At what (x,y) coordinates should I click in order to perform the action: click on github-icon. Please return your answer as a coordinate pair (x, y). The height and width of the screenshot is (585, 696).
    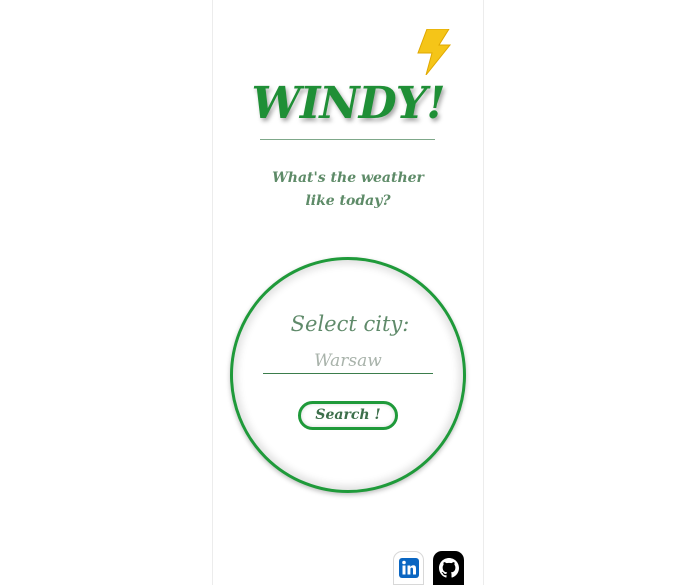
    Looking at the image, I should click on (448, 568).